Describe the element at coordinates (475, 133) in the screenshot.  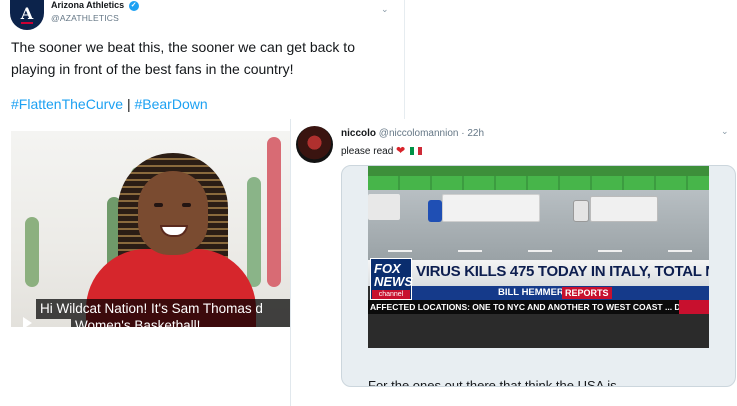
I see `timestamp: 22h` at that location.